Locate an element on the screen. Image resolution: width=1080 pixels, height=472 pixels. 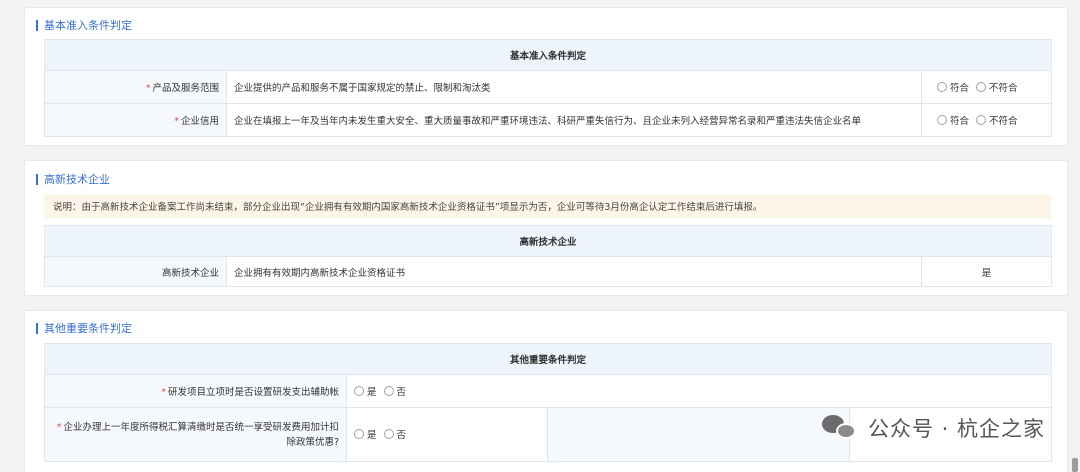
product-scope-radio-no: 不符合 is located at coordinates (997, 87).